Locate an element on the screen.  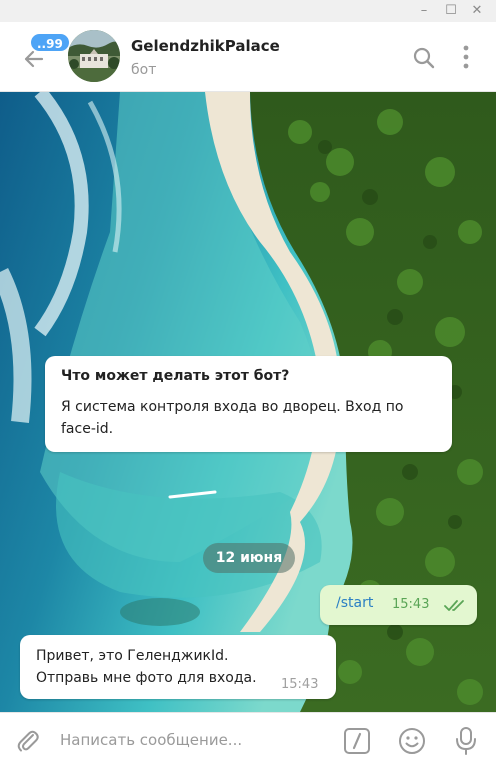
message-input is located at coordinates (195, 740).